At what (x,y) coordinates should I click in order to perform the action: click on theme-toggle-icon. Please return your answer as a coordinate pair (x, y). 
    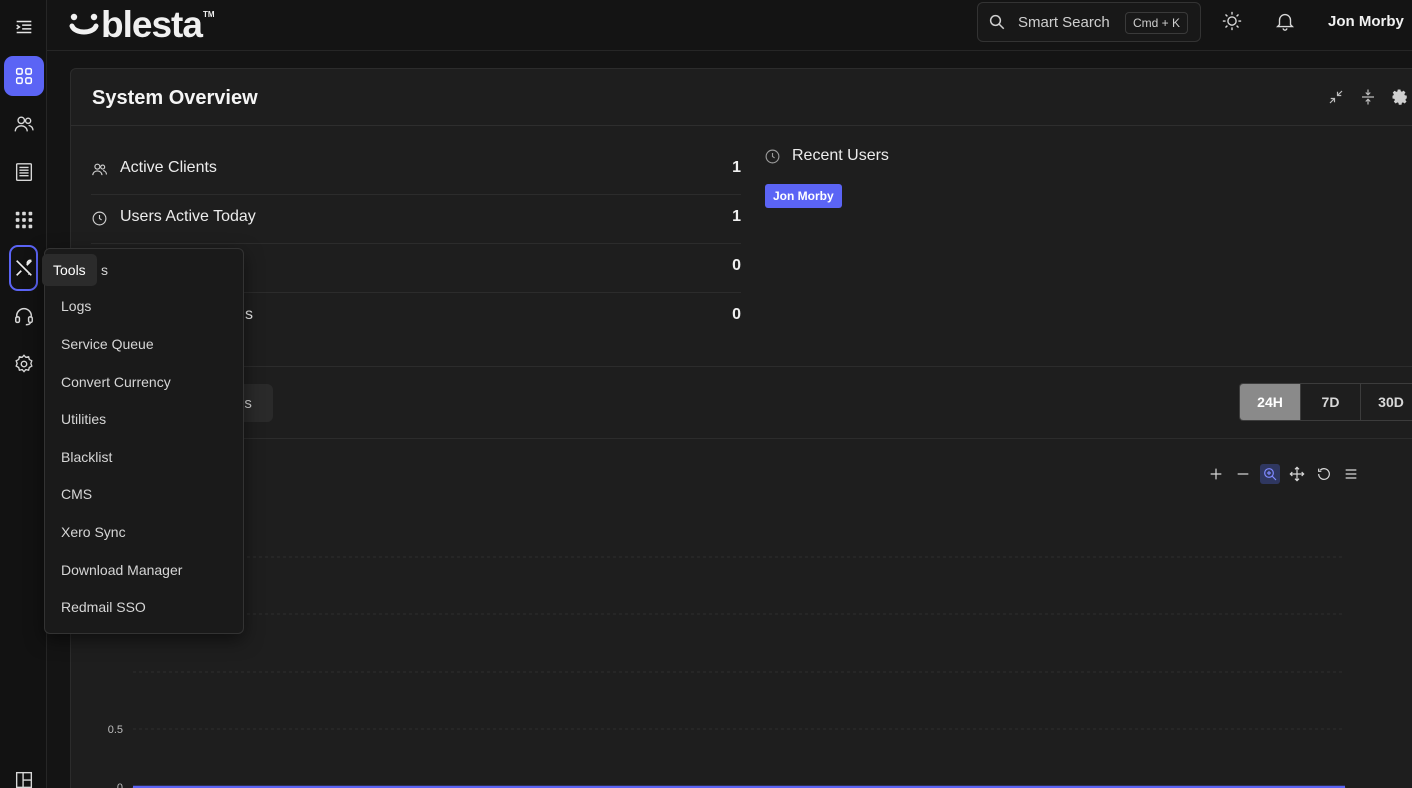
    Looking at the image, I should click on (1232, 21).